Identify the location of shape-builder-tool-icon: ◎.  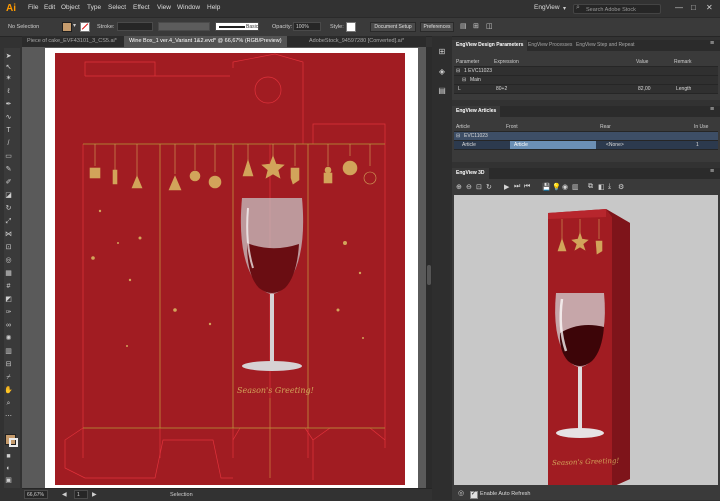
(8, 260).